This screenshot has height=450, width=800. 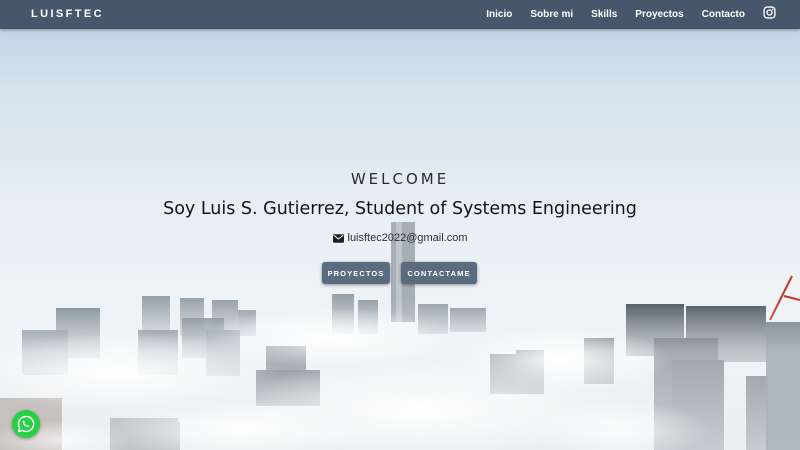 I want to click on whatsapp-icon, so click(x=26, y=424).